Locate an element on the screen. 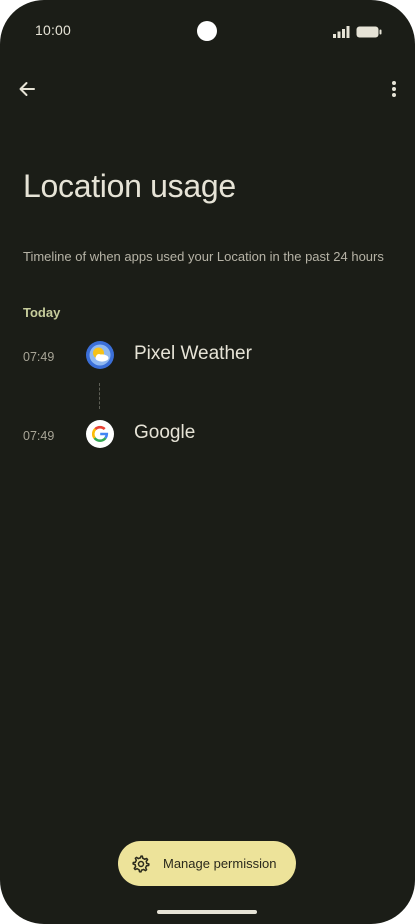 The image size is (415, 924). section-header-today: Today is located at coordinates (42, 312).